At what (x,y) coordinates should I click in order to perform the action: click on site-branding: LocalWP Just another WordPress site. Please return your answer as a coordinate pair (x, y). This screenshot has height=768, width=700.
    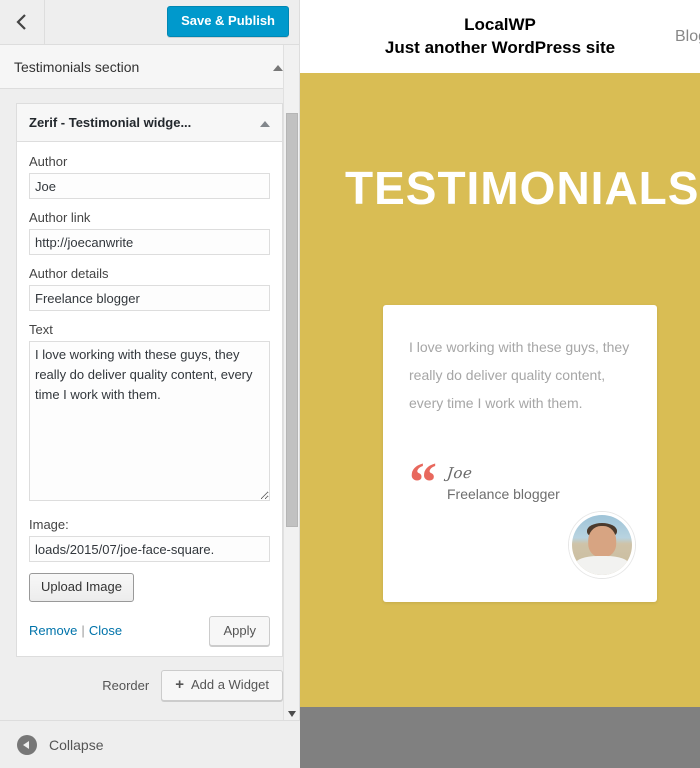
    Looking at the image, I should click on (500, 36).